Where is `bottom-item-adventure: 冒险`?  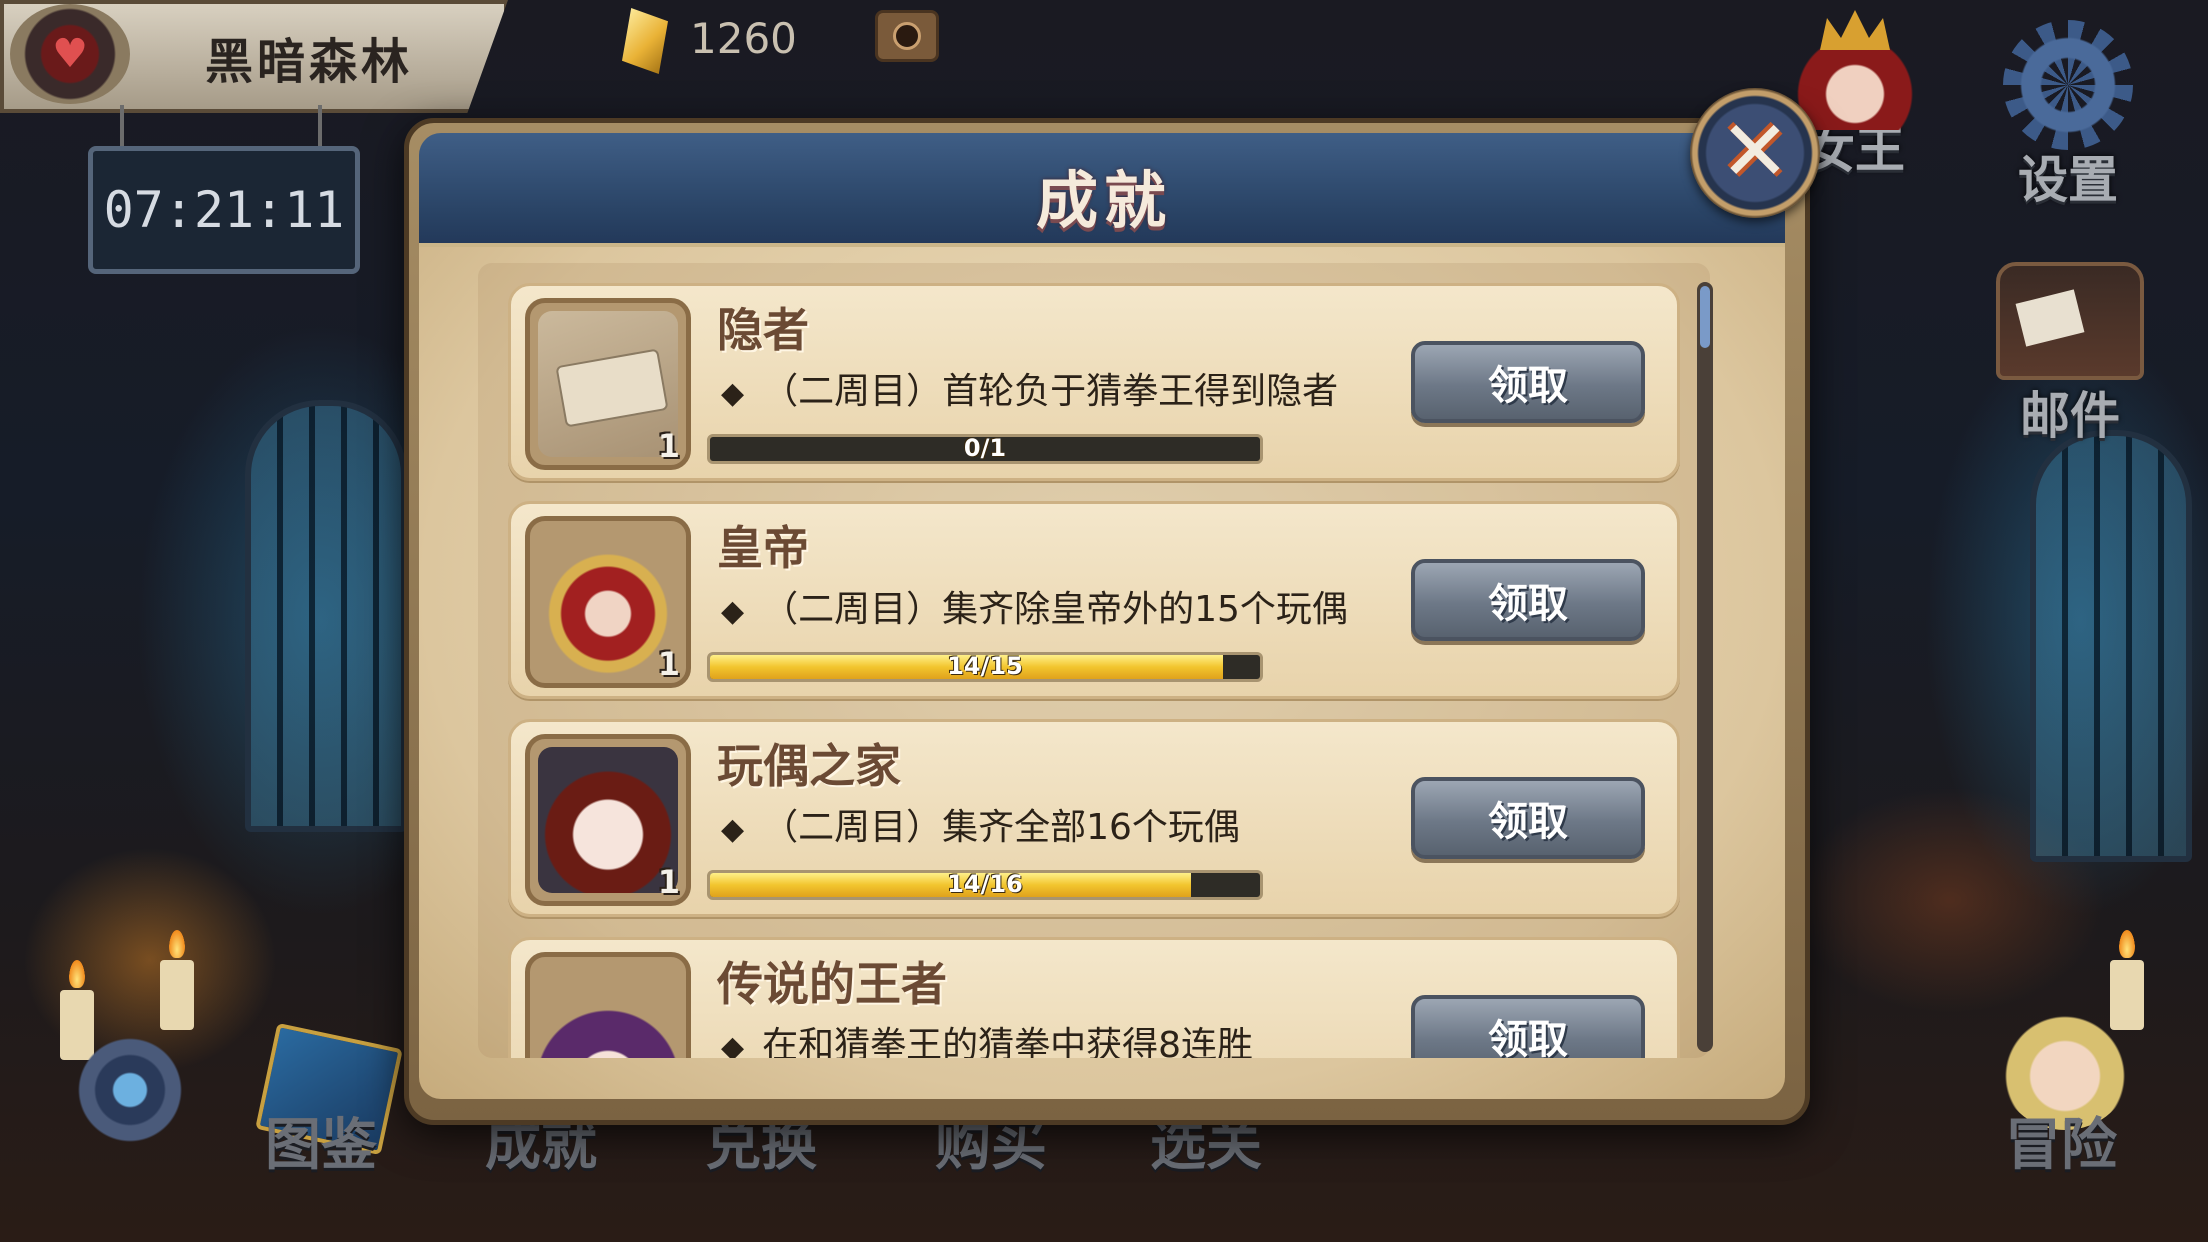 bottom-item-adventure: 冒险 is located at coordinates (2061, 1140).